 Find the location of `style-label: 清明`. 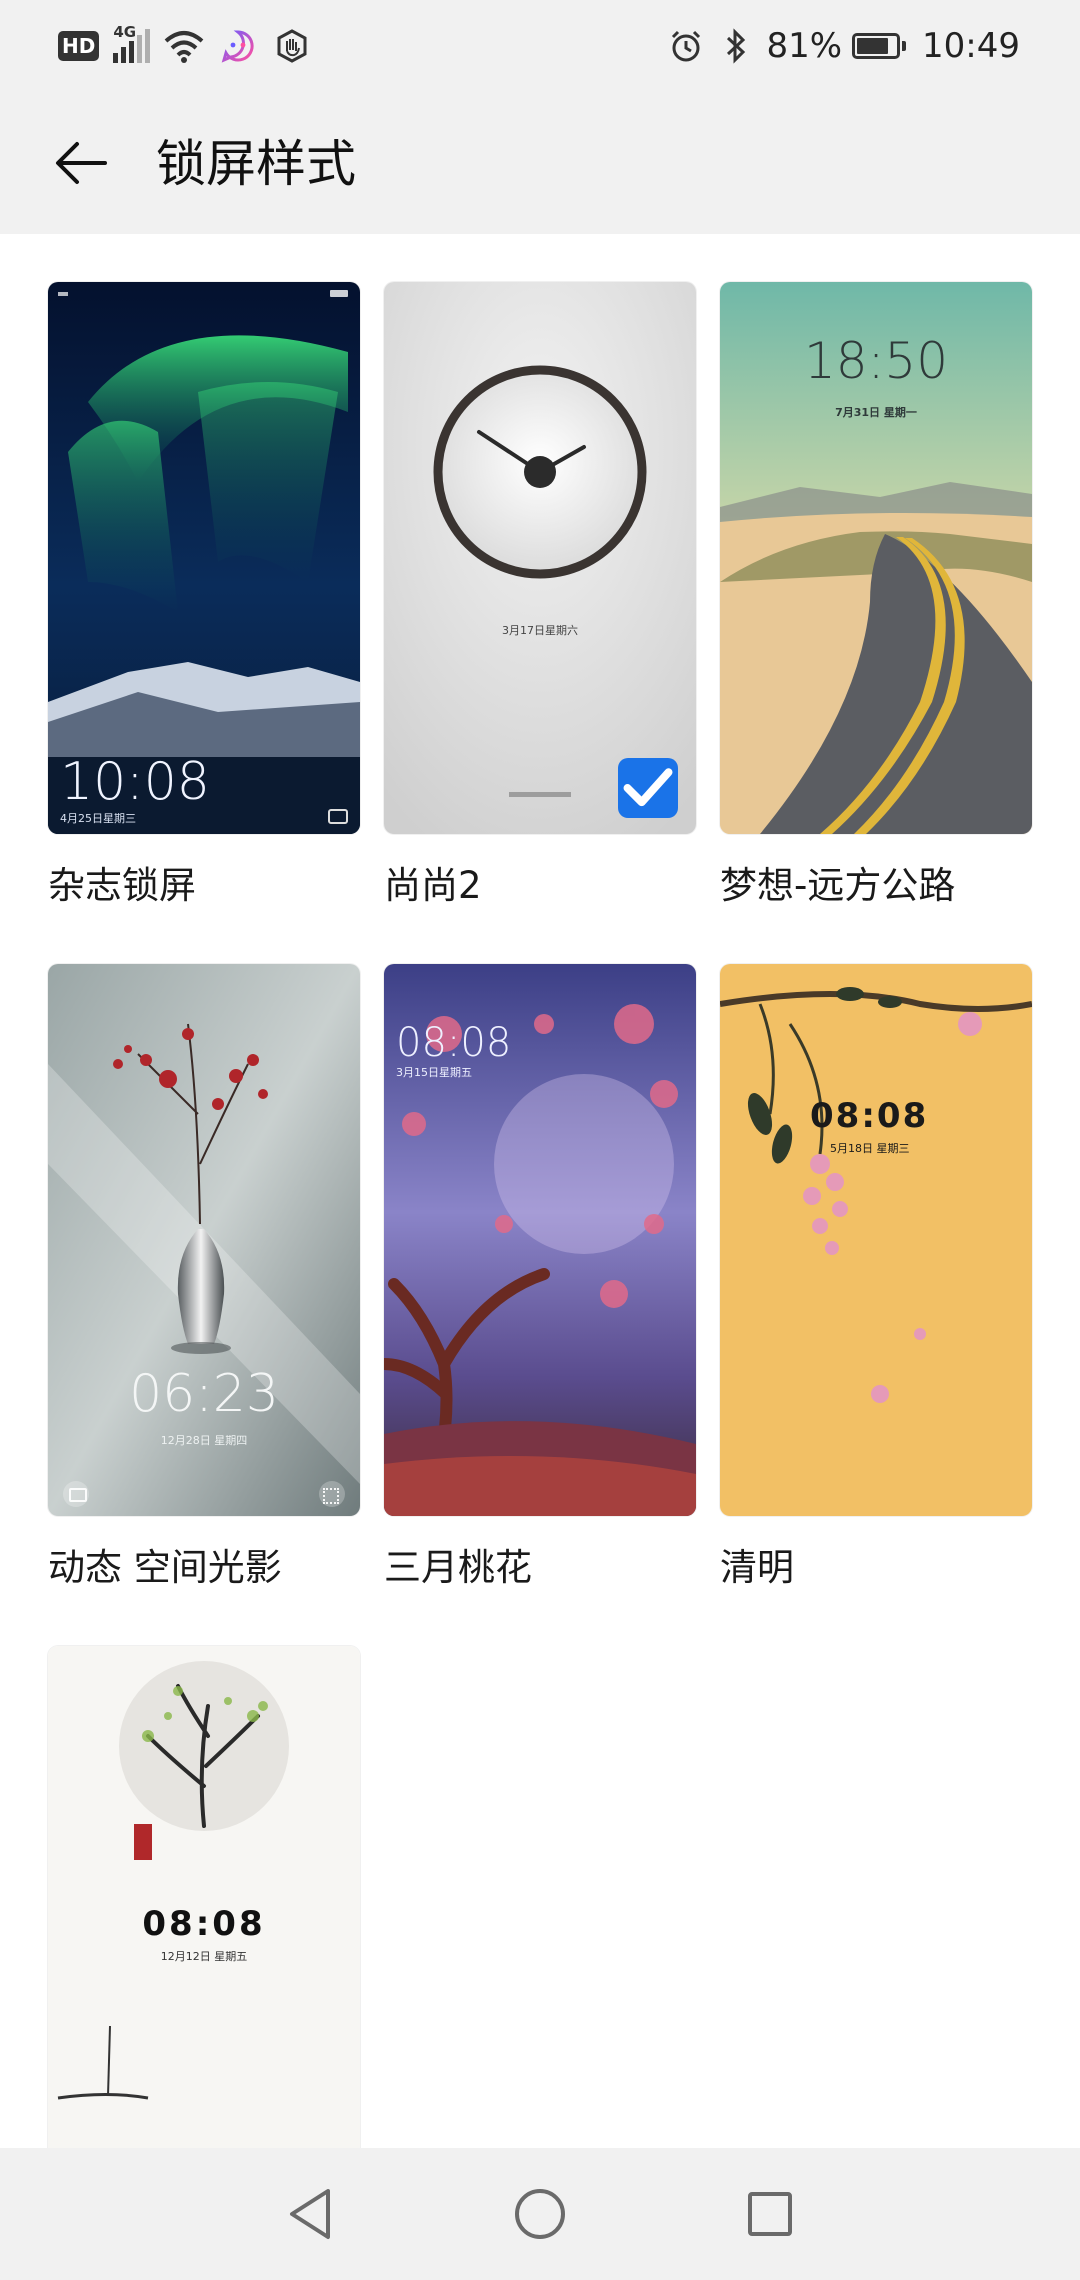

style-label: 清明 is located at coordinates (757, 1567).